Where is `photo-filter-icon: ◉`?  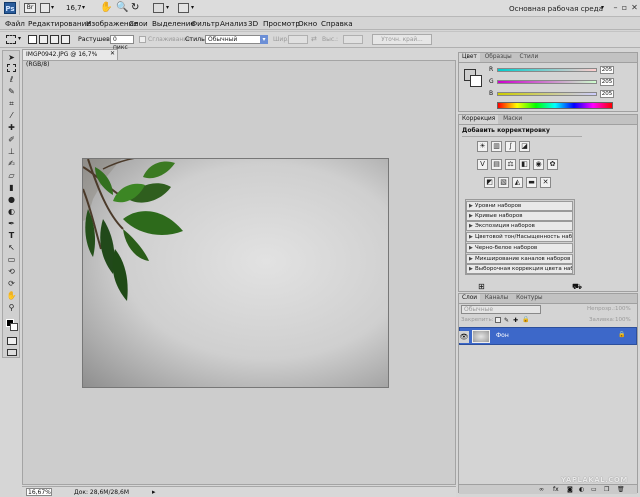 photo-filter-icon: ◉ is located at coordinates (538, 164).